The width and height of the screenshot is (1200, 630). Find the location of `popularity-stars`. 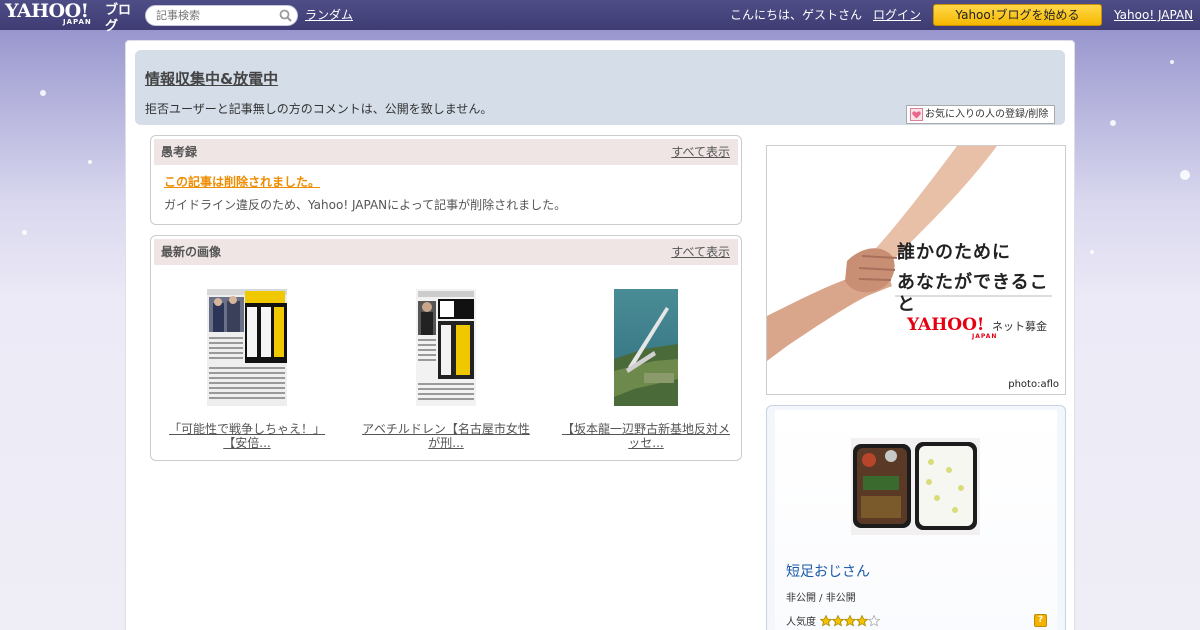

popularity-stars is located at coordinates (850, 621).